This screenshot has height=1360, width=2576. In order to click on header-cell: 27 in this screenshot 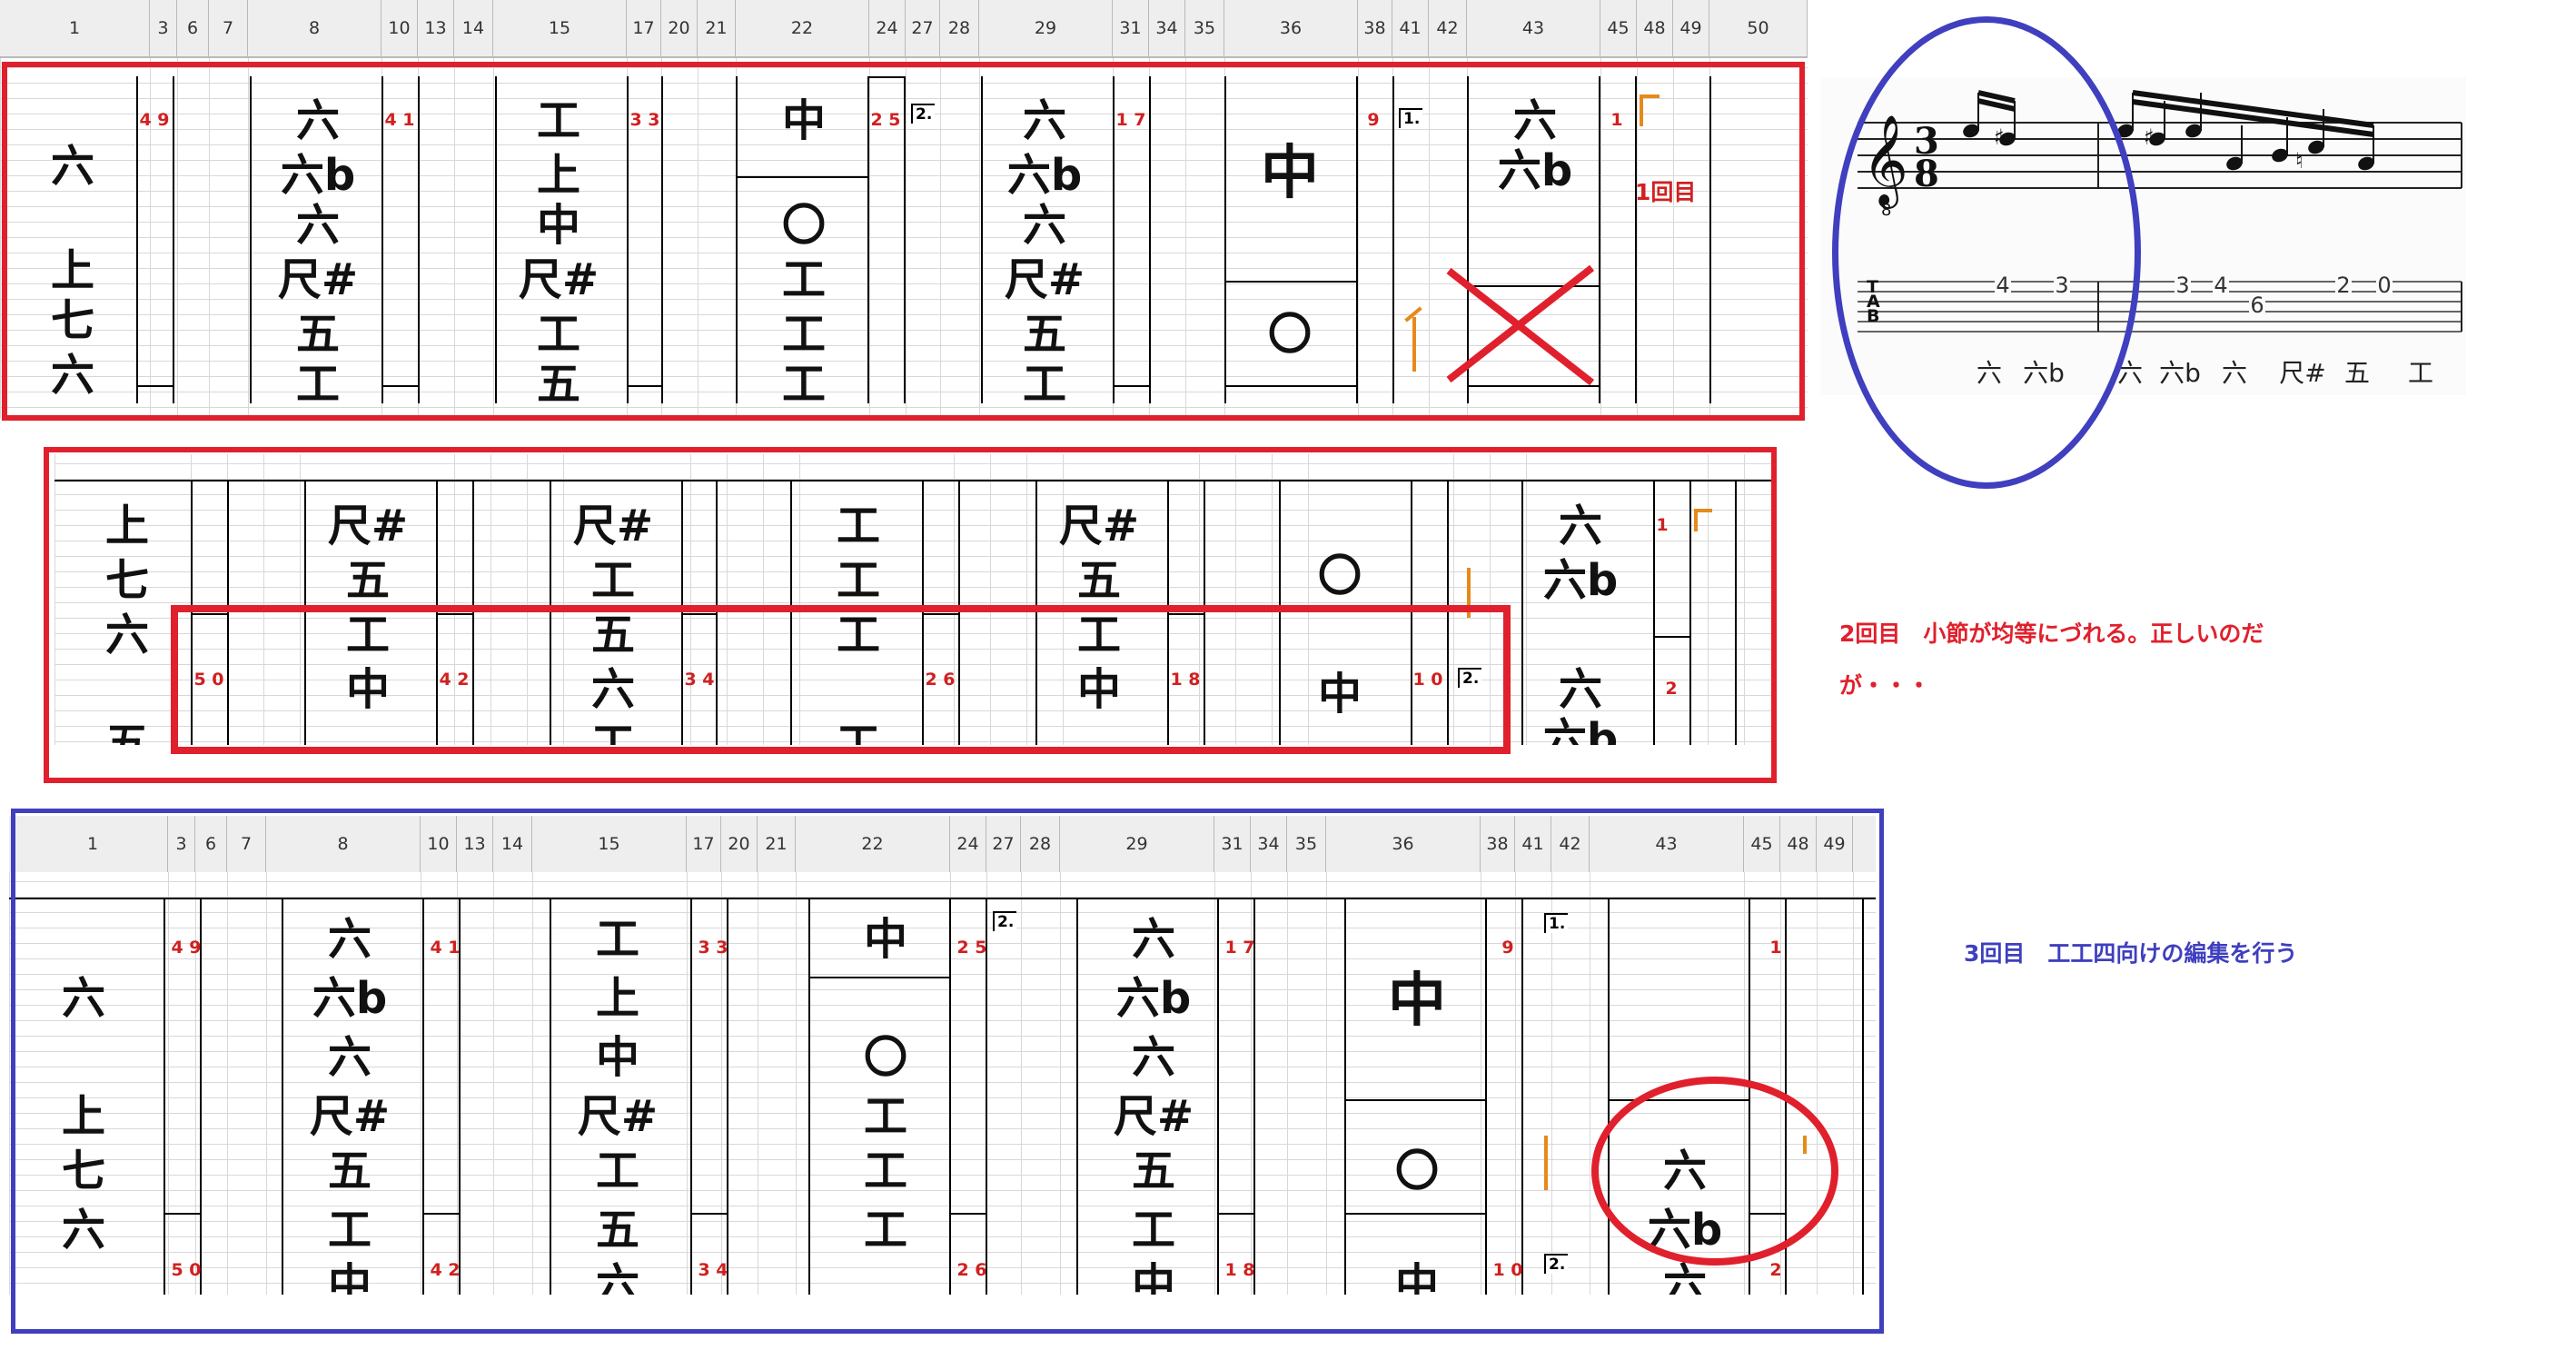, I will do `click(923, 28)`.